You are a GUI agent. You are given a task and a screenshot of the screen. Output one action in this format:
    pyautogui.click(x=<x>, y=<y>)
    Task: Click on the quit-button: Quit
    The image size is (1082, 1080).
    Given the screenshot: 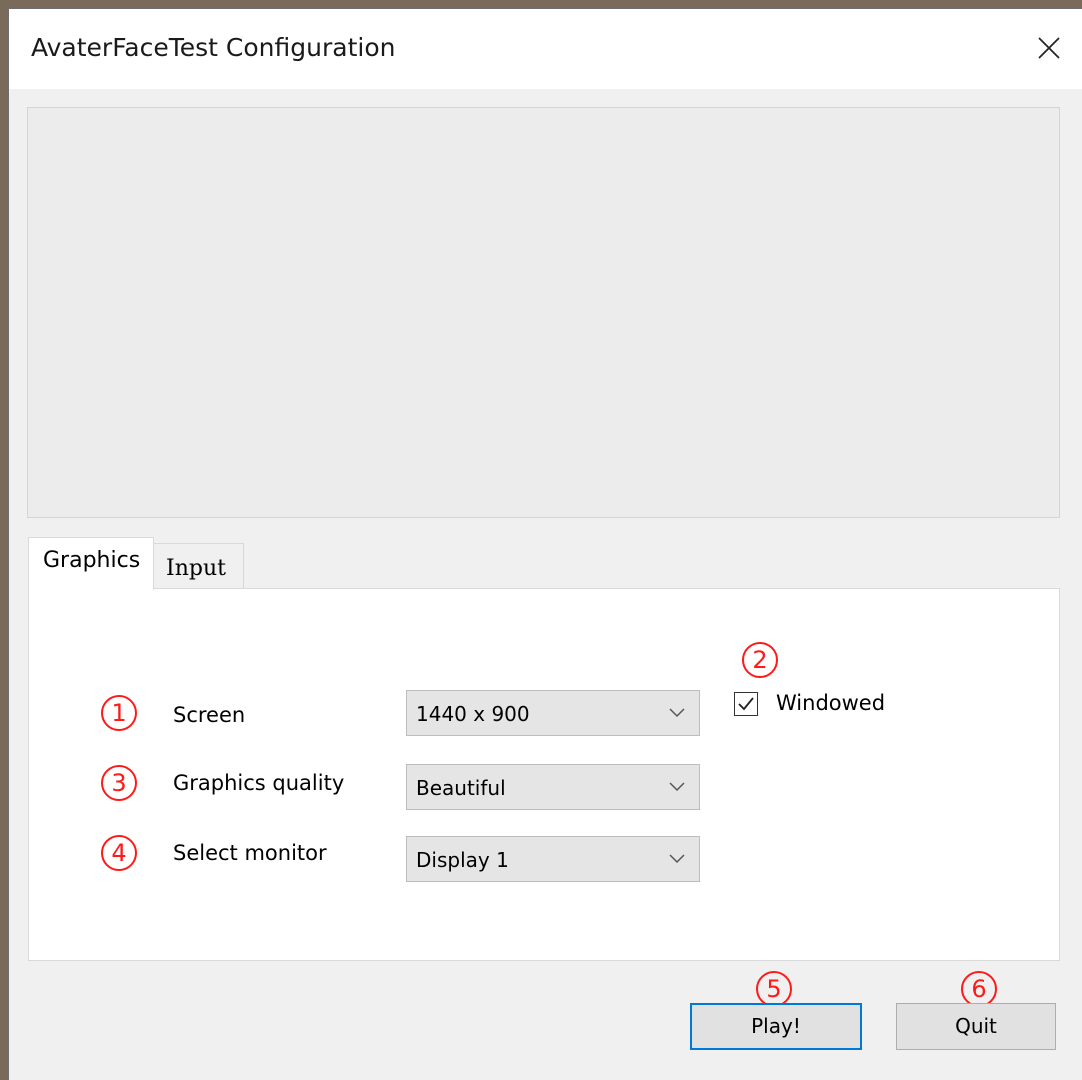 What is the action you would take?
    pyautogui.click(x=976, y=1026)
    